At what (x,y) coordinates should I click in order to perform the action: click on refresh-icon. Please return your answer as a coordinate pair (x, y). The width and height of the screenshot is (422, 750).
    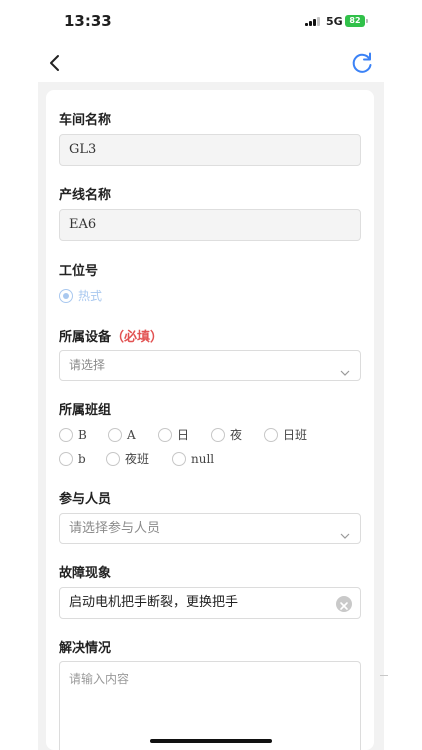
    Looking at the image, I should click on (362, 63).